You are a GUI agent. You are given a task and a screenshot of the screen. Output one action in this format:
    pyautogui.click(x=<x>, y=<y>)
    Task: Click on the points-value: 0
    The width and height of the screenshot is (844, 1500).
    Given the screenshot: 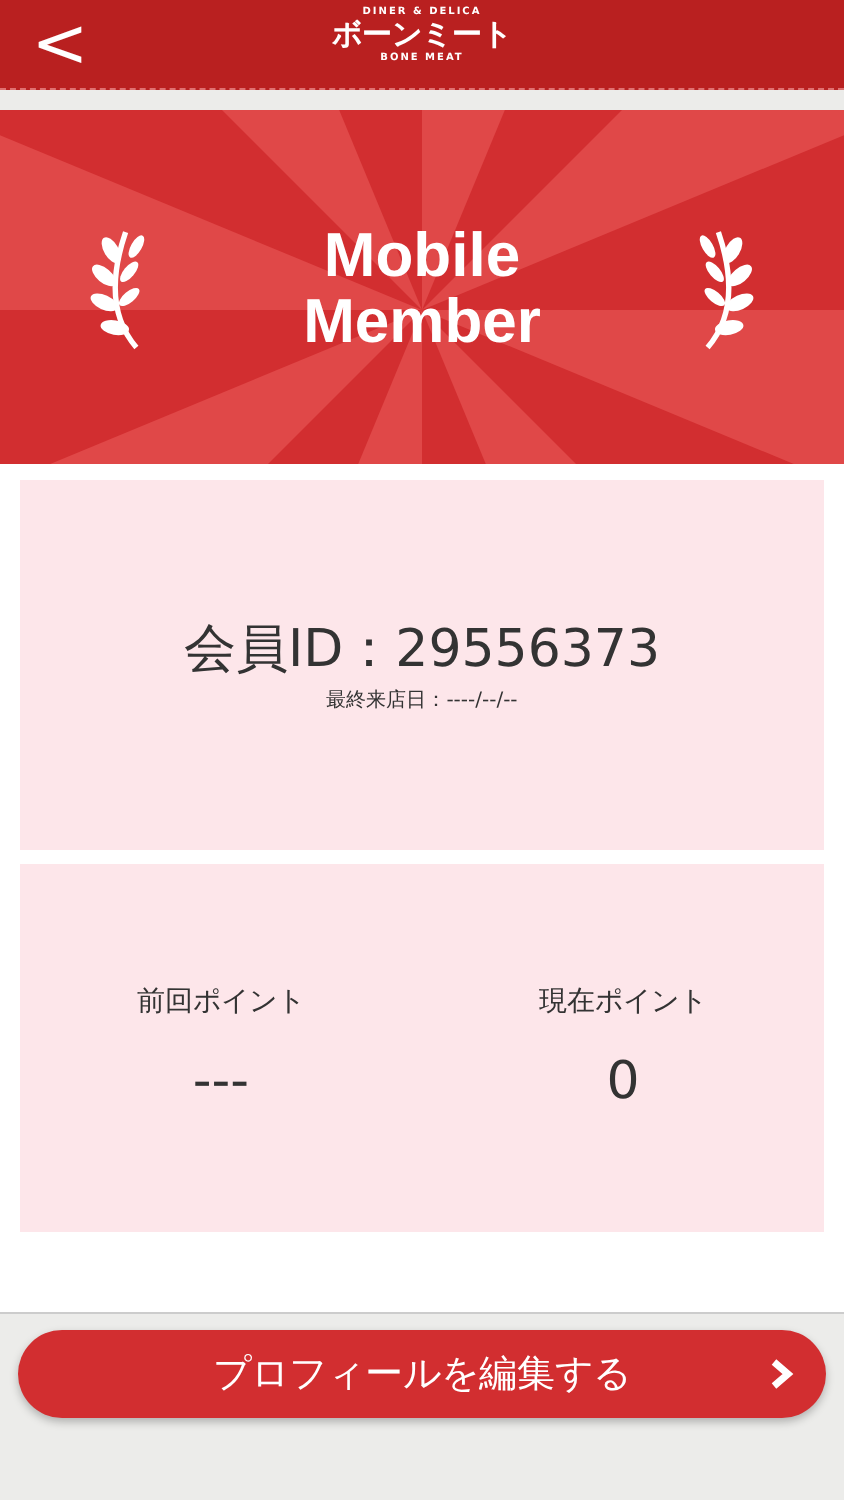 What is the action you would take?
    pyautogui.click(x=623, y=1082)
    